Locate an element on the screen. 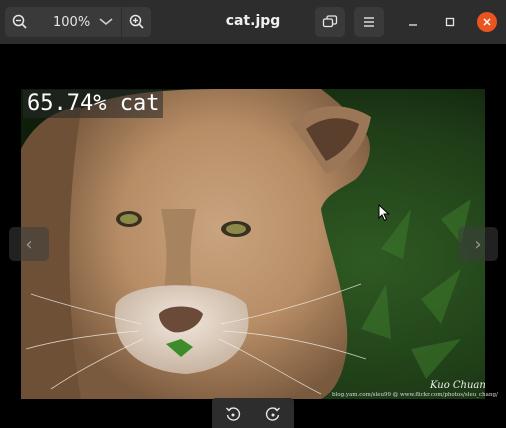 This screenshot has height=428, width=506. chevron-right-icon: › is located at coordinates (478, 244).